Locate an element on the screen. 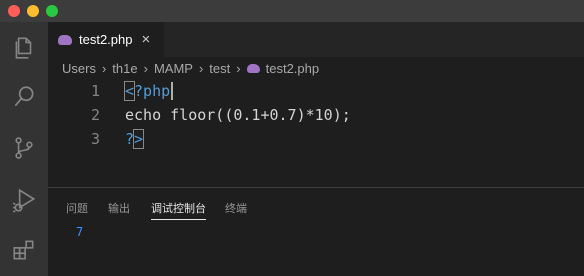  code-line: 2 echo floor((0.1+0.7)*10); is located at coordinates (199, 115).